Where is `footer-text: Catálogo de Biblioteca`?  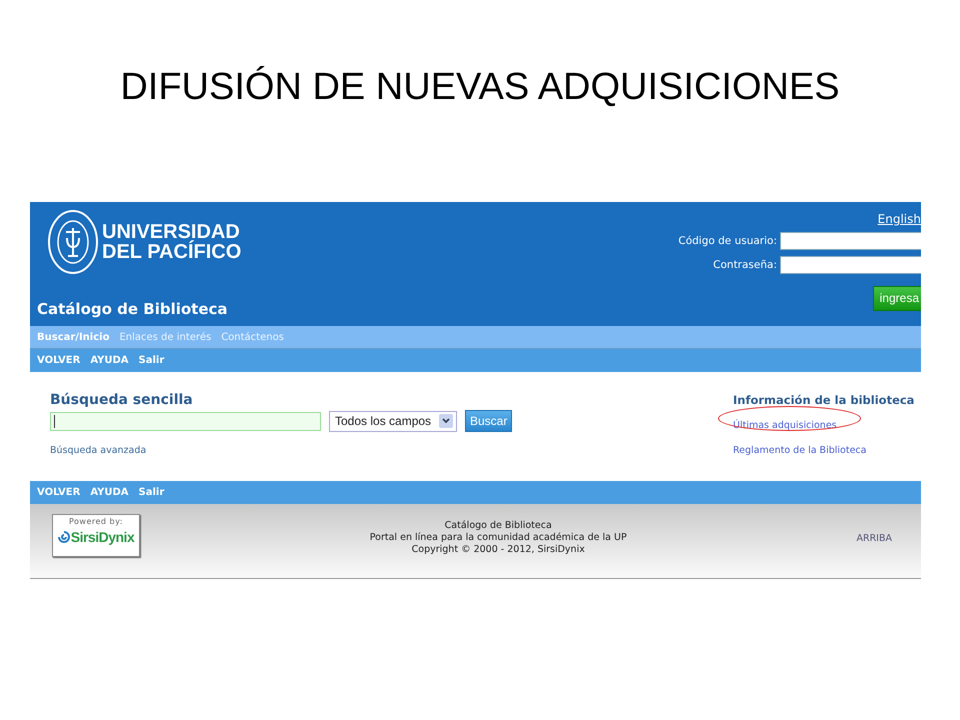
footer-text: Catálogo de Biblioteca is located at coordinates (498, 526).